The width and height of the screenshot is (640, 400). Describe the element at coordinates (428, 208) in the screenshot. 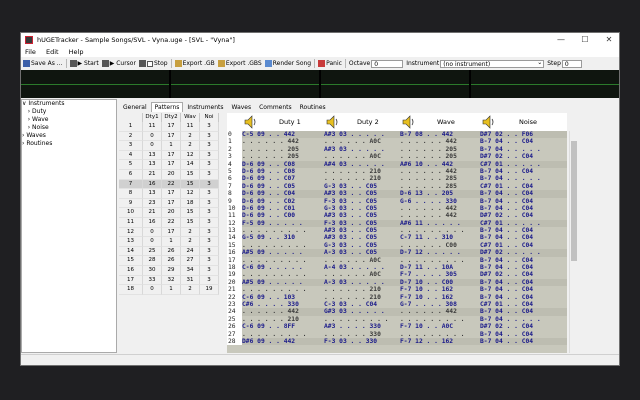

I see `wave-cell: . . . . . . 442` at that location.